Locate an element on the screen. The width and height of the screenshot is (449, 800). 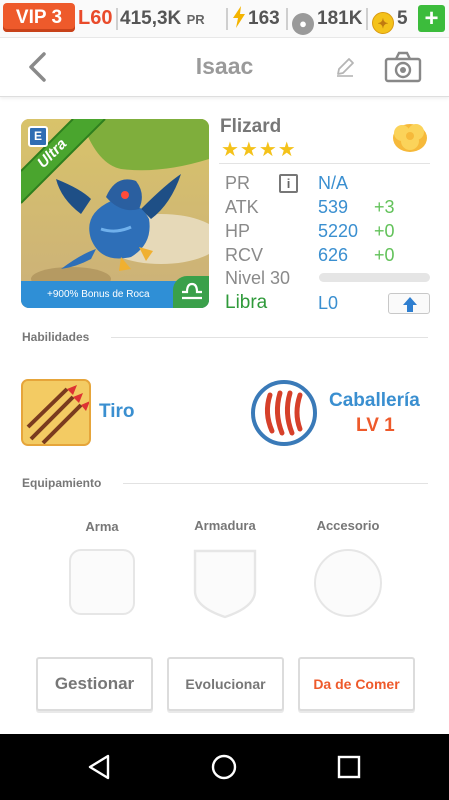
libra-sign-icon is located at coordinates (191, 292).